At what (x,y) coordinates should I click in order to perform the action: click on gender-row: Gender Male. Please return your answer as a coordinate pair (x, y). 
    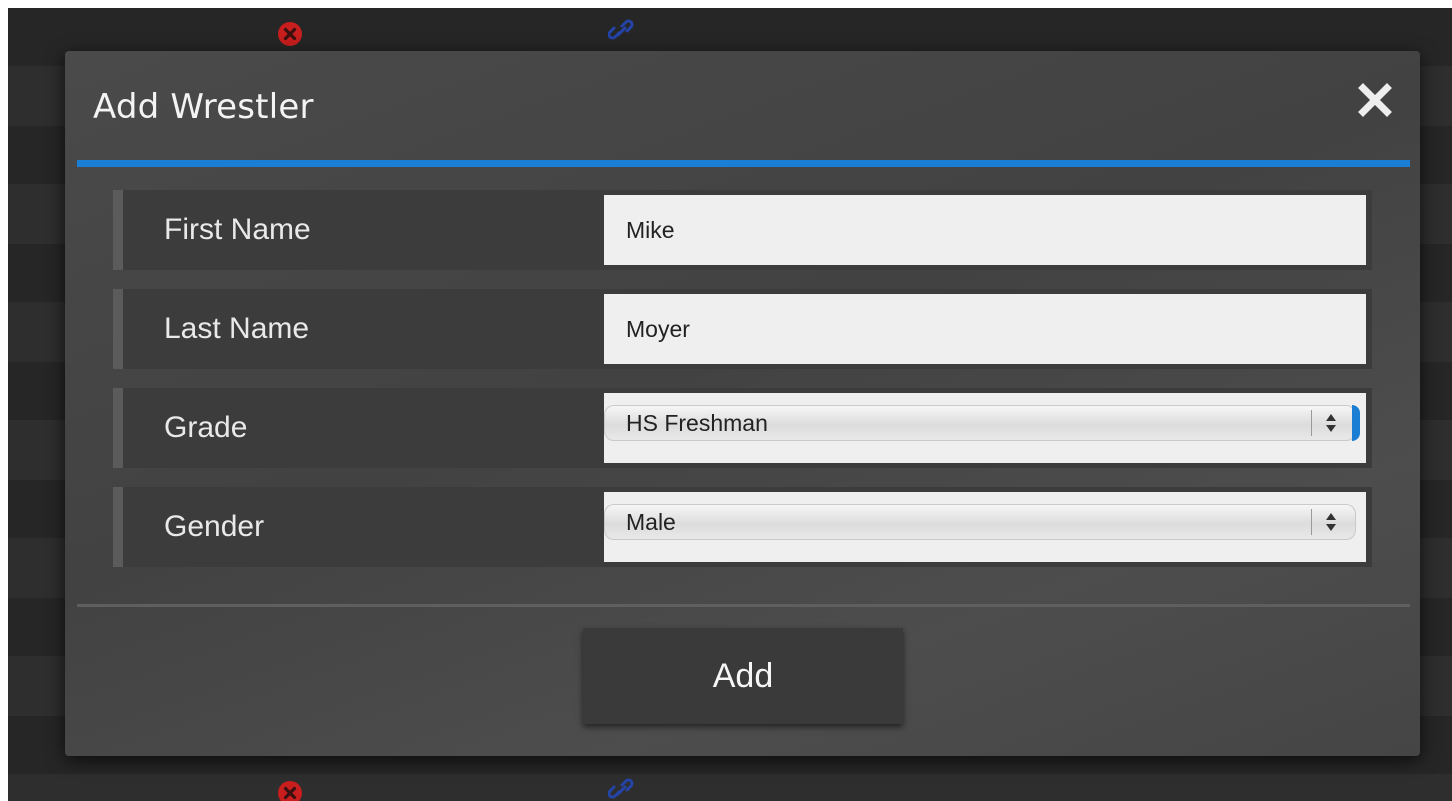
    Looking at the image, I should click on (742, 527).